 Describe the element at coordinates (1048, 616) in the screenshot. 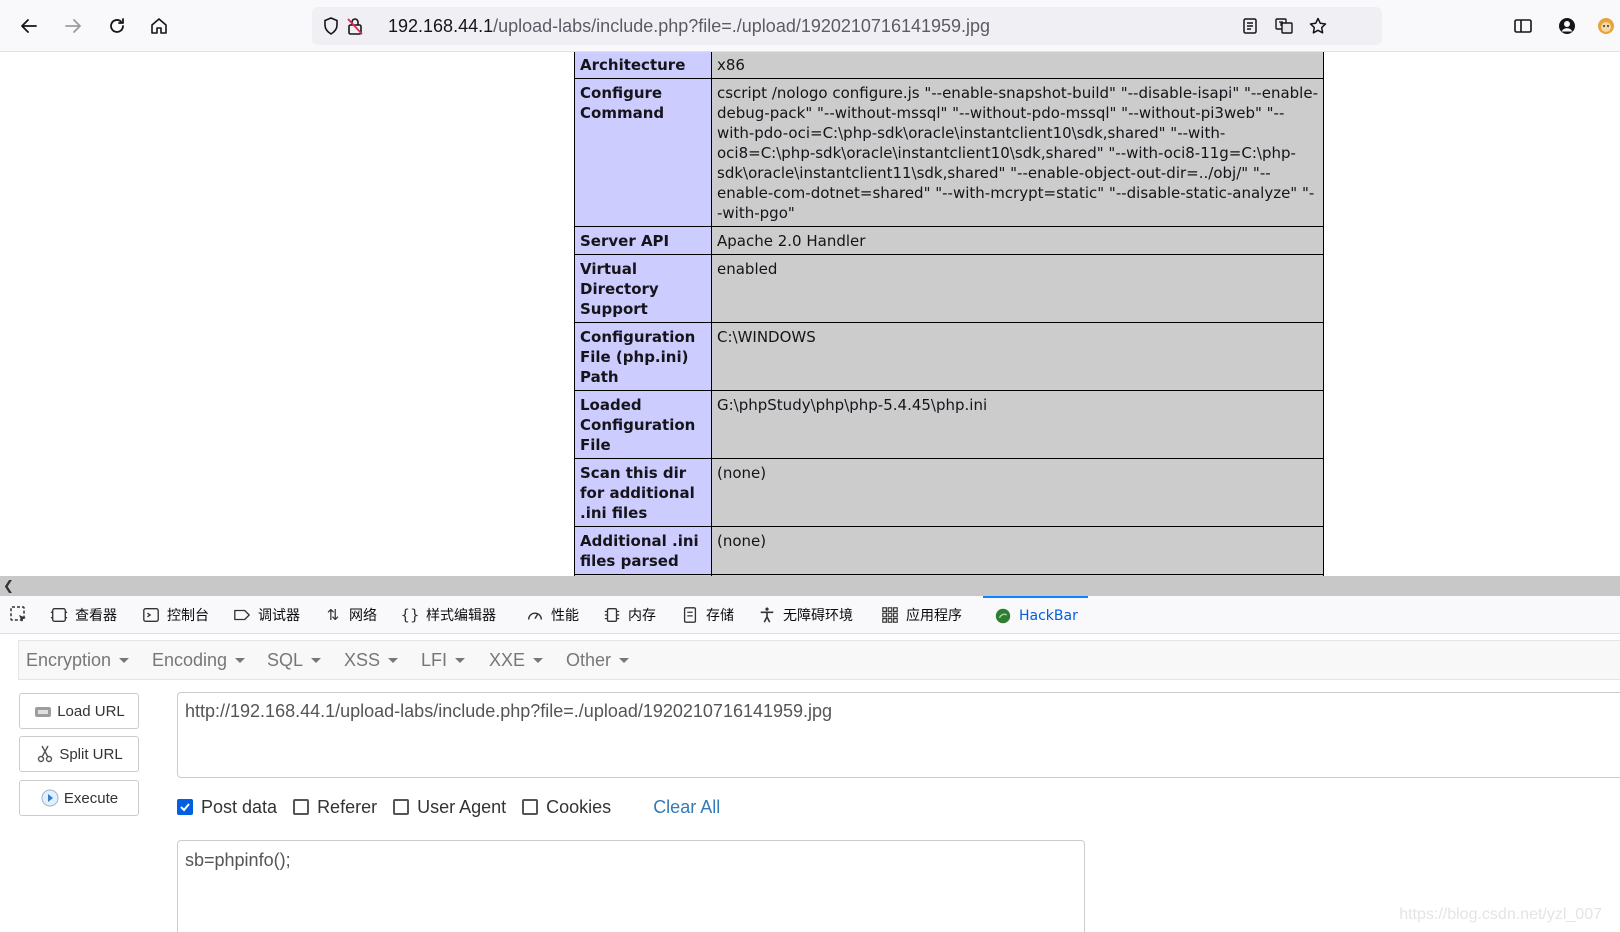

I see `tab-hackbar-label: HackBar` at that location.